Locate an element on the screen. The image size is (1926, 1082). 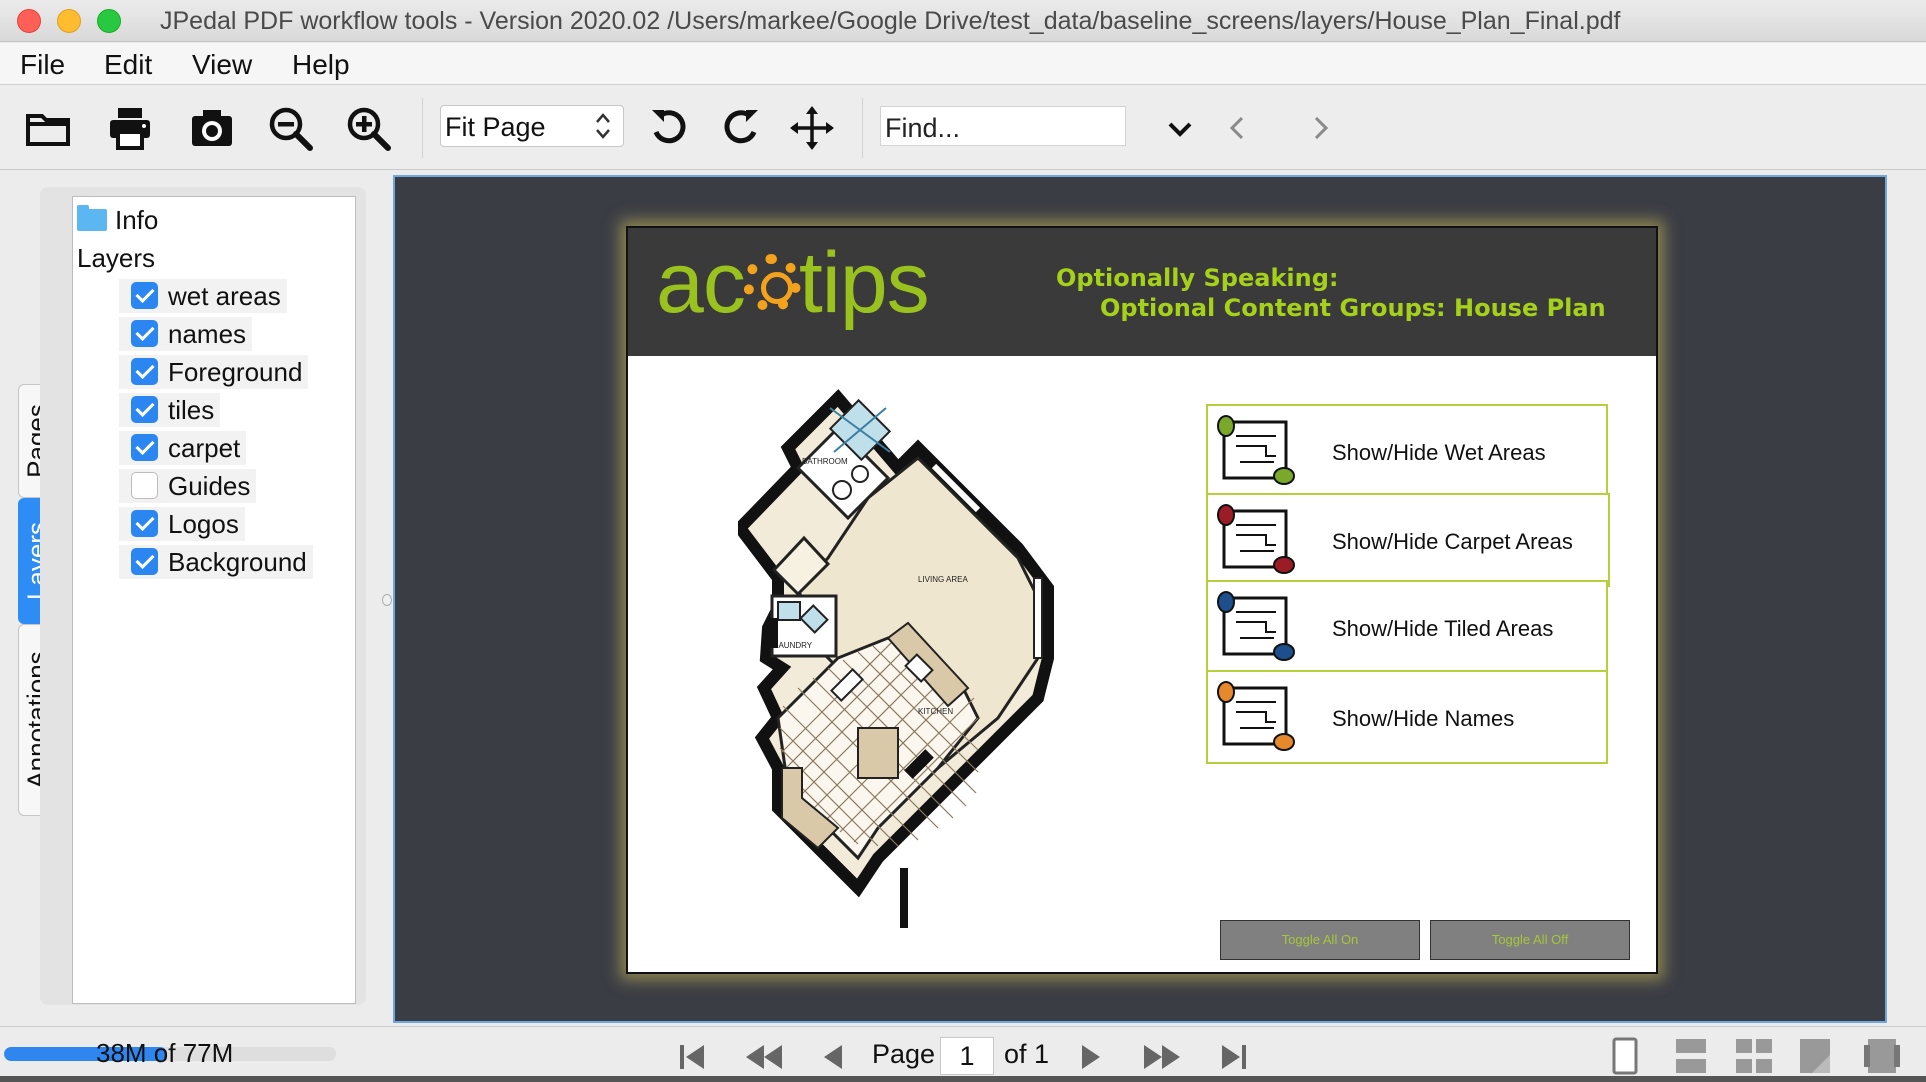
zoom-mode-select: Fit Page is located at coordinates (532, 126).